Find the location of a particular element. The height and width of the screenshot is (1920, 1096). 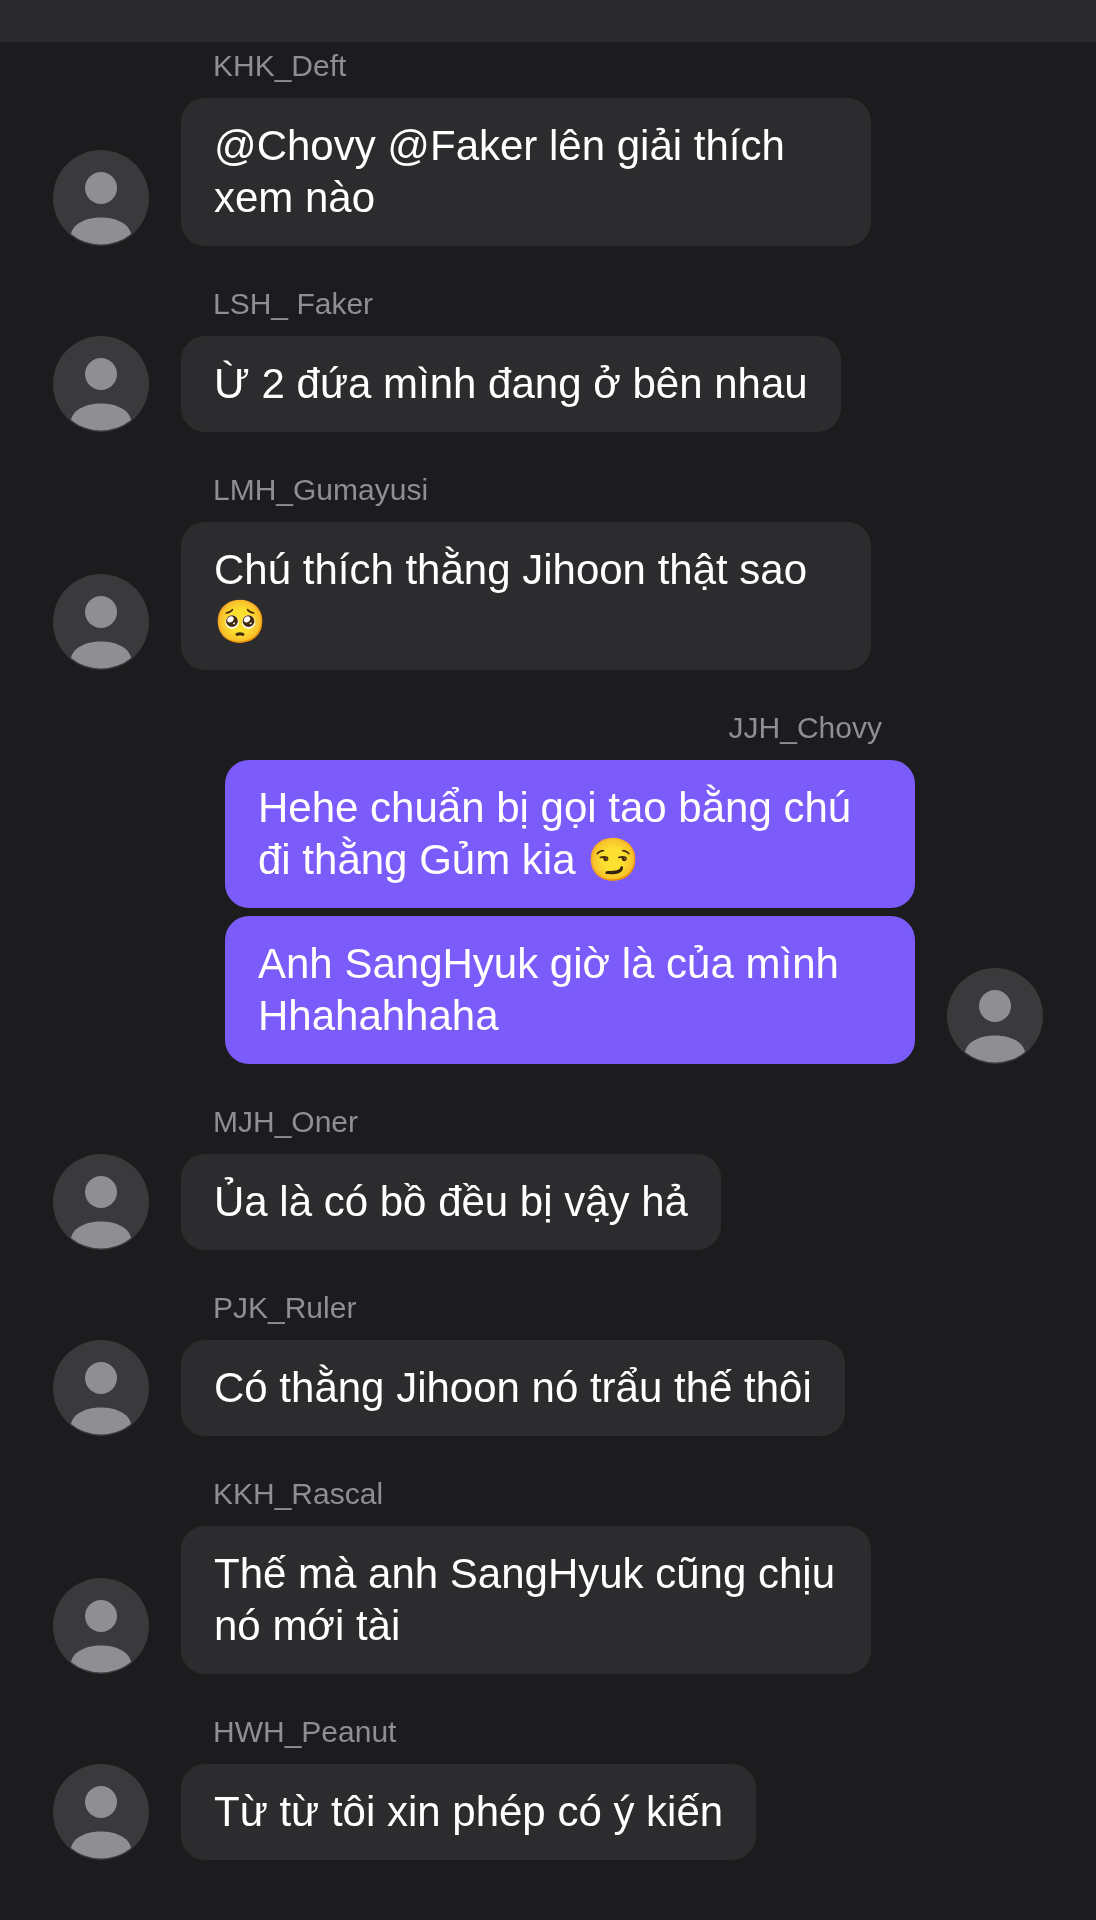

message-bubble: Chú thích thằng Jihoon thật sao 🥺 is located at coordinates (526, 596).